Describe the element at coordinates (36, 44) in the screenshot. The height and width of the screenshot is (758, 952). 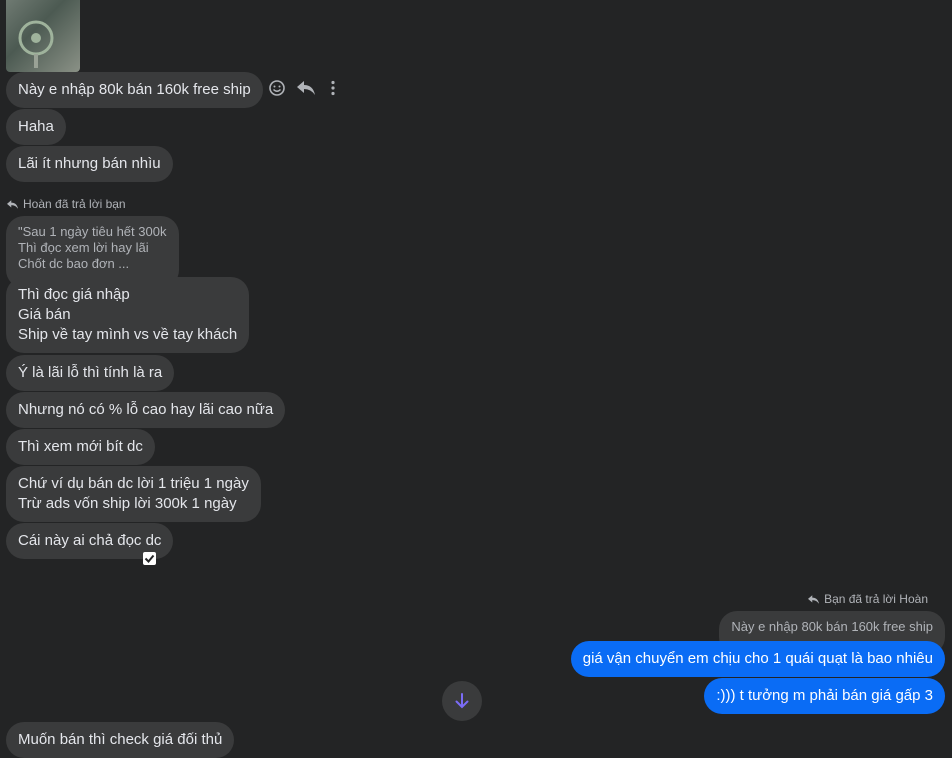
I see `fan-image` at that location.